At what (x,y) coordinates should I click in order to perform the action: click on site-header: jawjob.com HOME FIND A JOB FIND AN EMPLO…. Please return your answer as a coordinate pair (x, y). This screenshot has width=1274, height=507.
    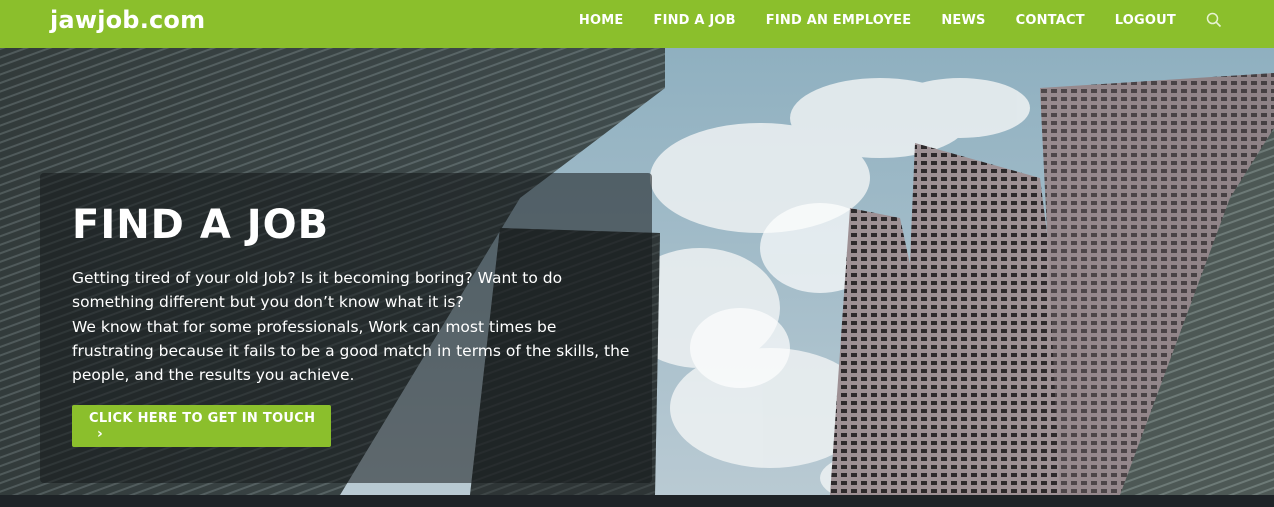
    Looking at the image, I should click on (637, 24).